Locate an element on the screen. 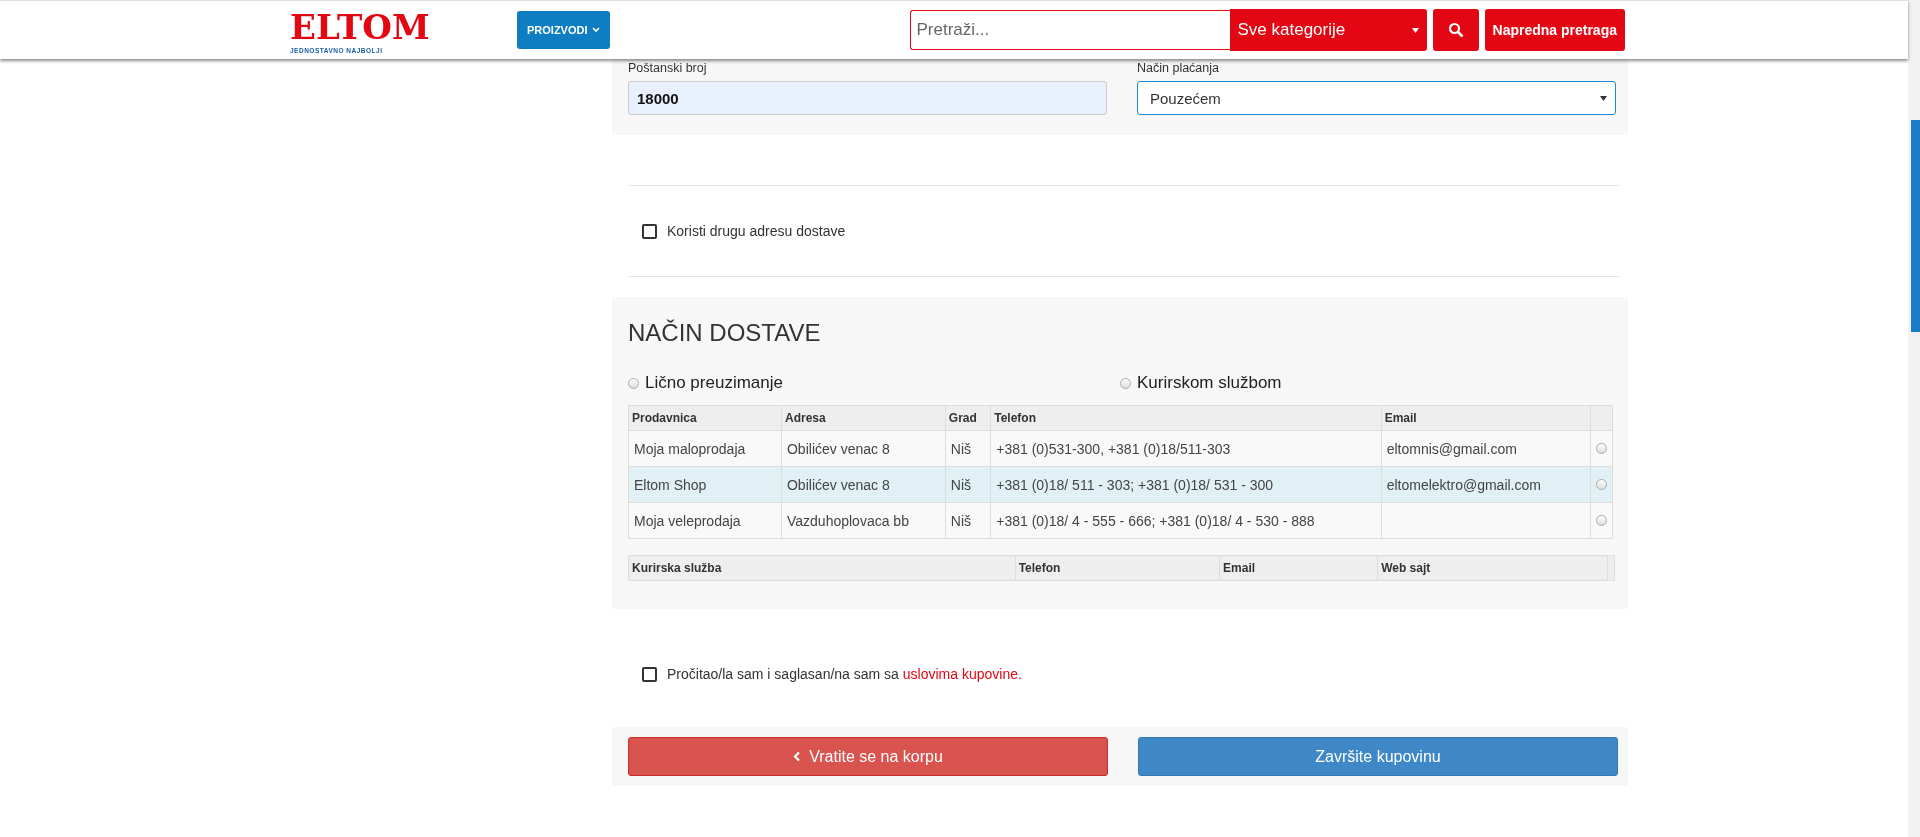 This screenshot has height=837, width=1920. table-cell: Eltom Shop is located at coordinates (705, 484).